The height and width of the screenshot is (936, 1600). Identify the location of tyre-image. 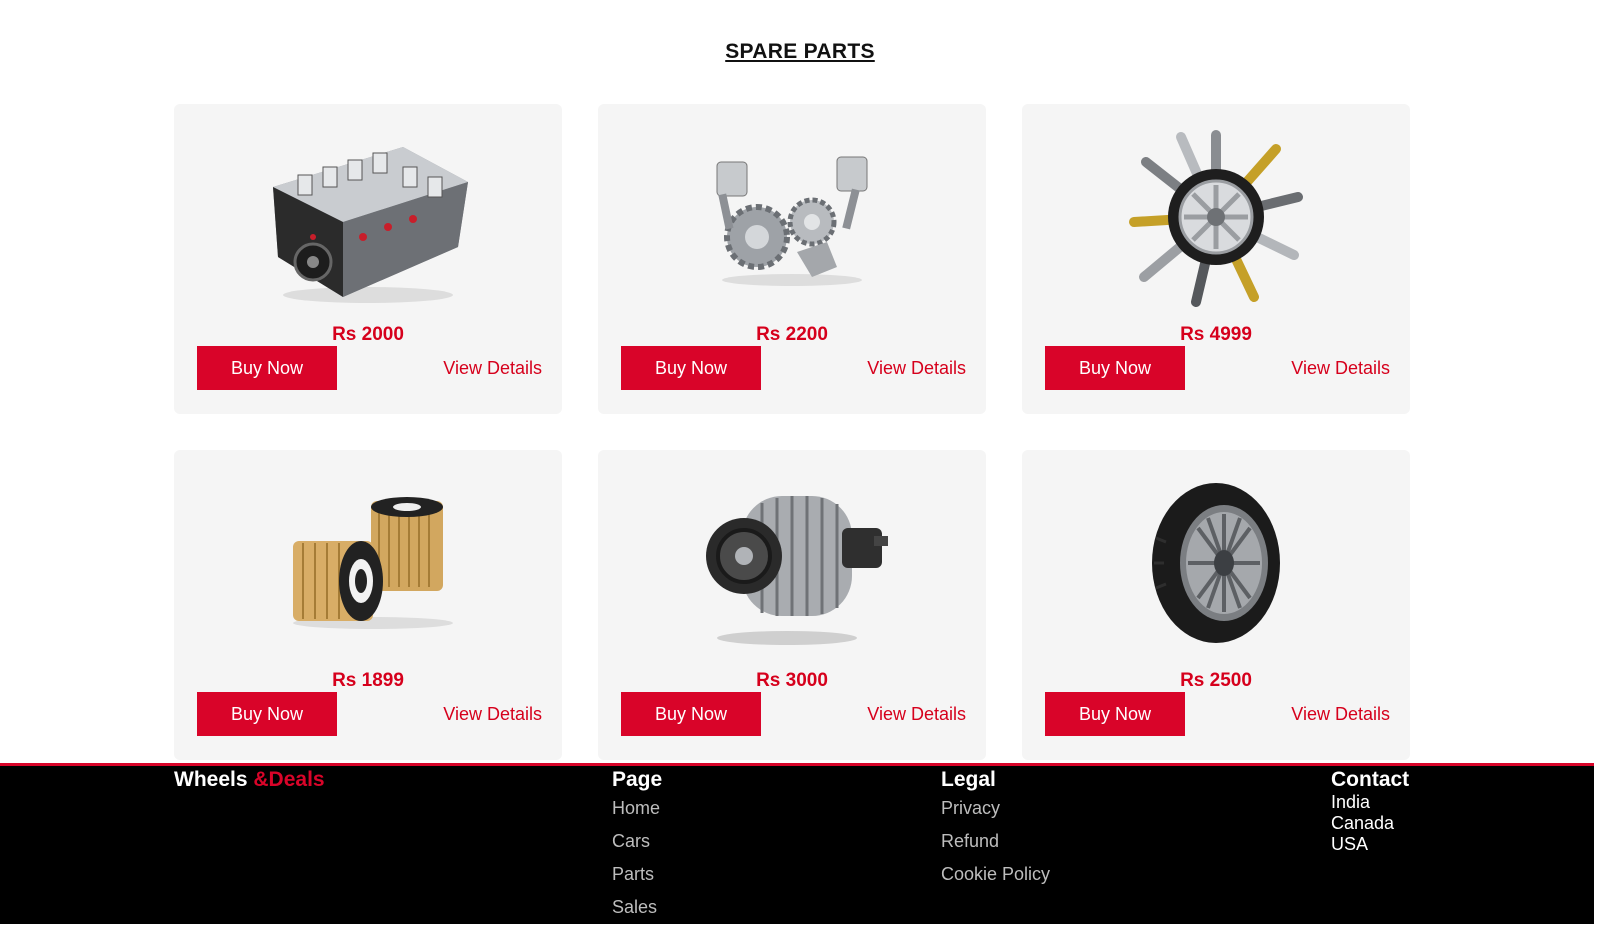
(1216, 563).